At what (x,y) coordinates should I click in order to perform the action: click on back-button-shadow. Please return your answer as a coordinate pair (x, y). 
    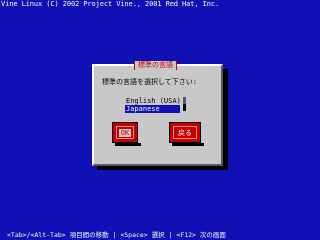
    Looking at the image, I should click on (188, 144).